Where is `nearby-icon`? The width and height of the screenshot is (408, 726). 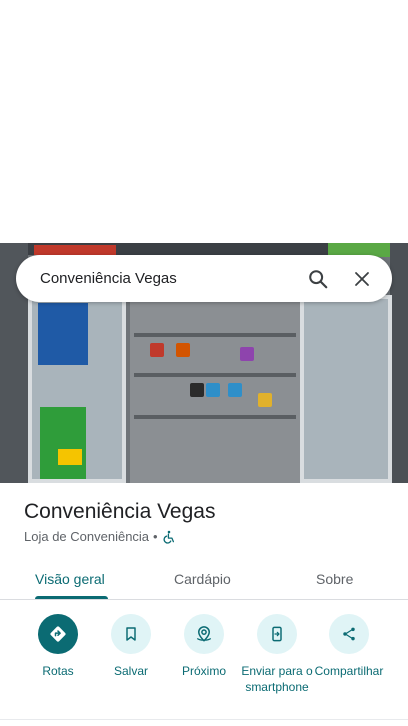 nearby-icon is located at coordinates (204, 634).